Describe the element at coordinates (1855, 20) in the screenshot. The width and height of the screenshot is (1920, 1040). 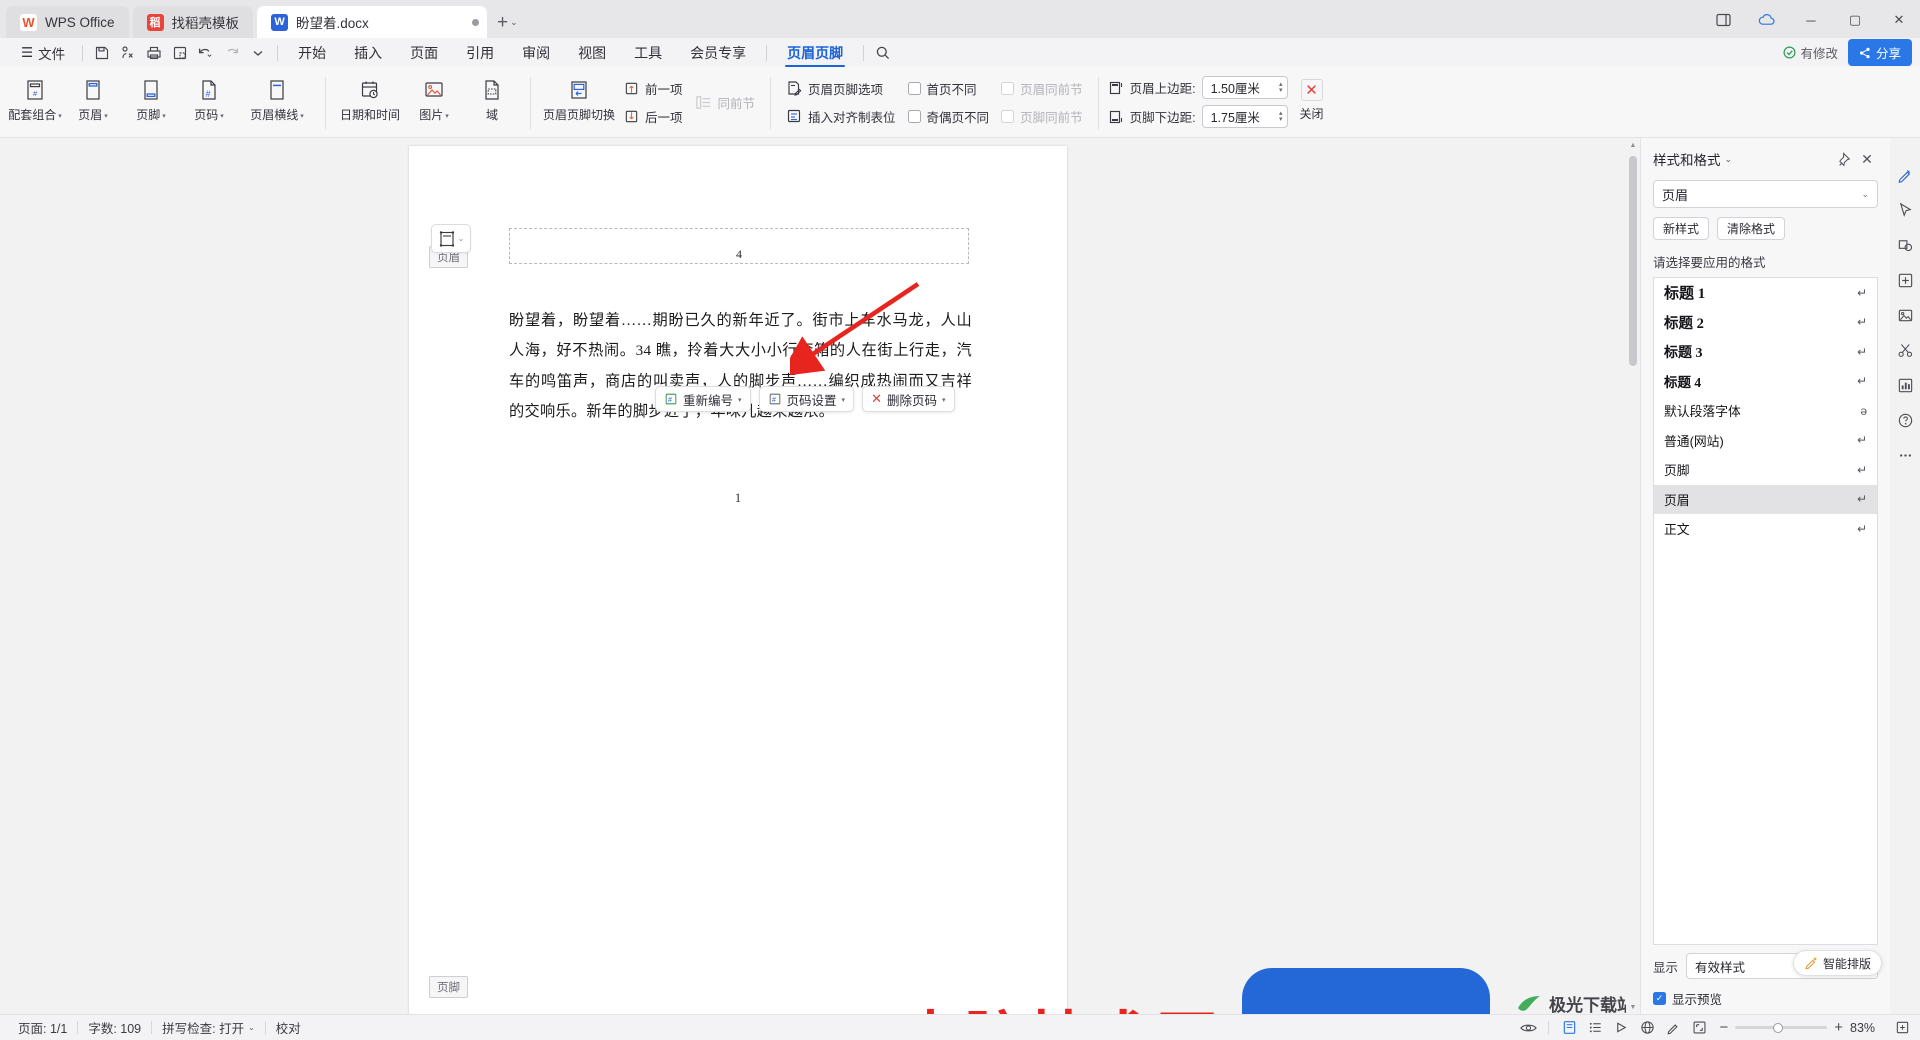
I see `maximize-button: ▢` at that location.